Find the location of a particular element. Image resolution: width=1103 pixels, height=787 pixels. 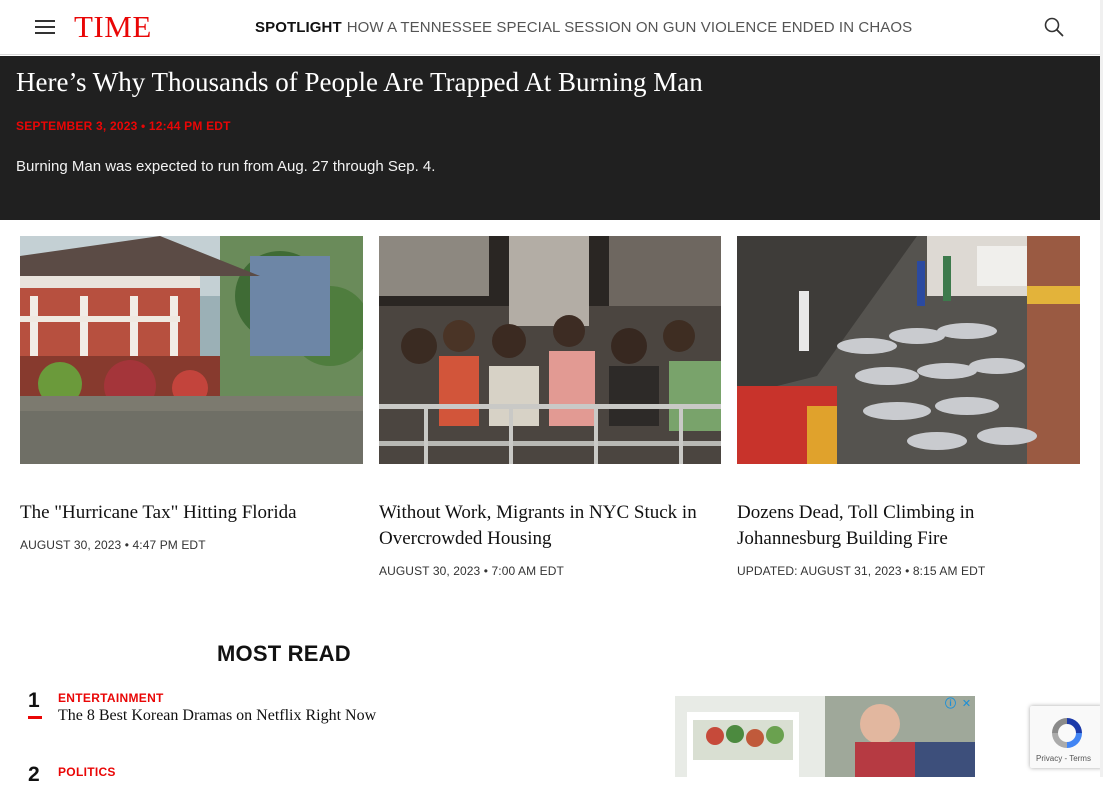

article-date: AUGUST 30, 2023 • 7:00 AM EDT is located at coordinates (471, 571).